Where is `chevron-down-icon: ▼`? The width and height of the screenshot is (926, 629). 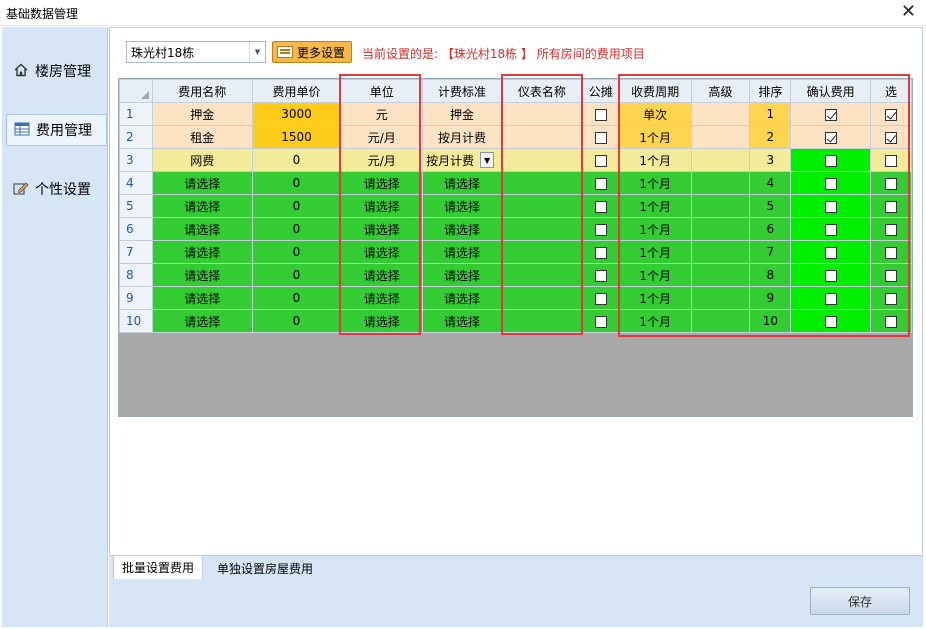
chevron-down-icon: ▼ is located at coordinates (257, 52).